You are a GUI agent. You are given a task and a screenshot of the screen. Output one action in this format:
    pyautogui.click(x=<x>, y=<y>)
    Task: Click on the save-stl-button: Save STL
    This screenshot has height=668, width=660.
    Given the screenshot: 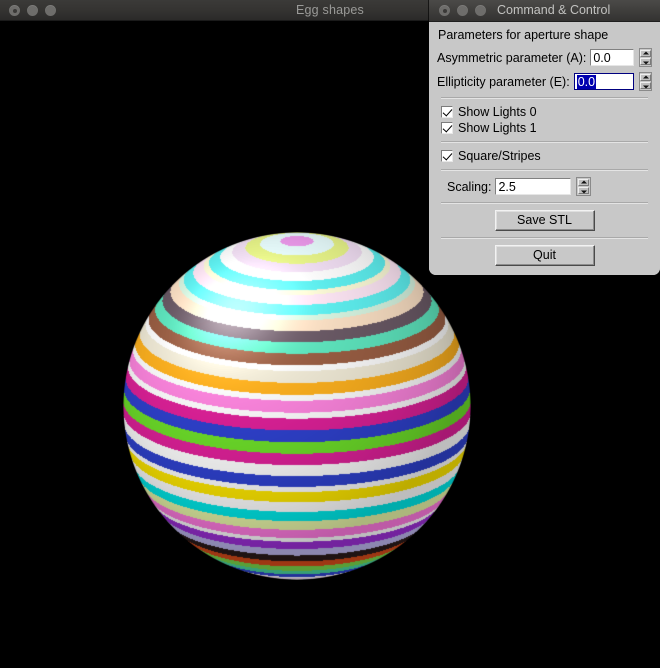 What is the action you would take?
    pyautogui.click(x=544, y=220)
    